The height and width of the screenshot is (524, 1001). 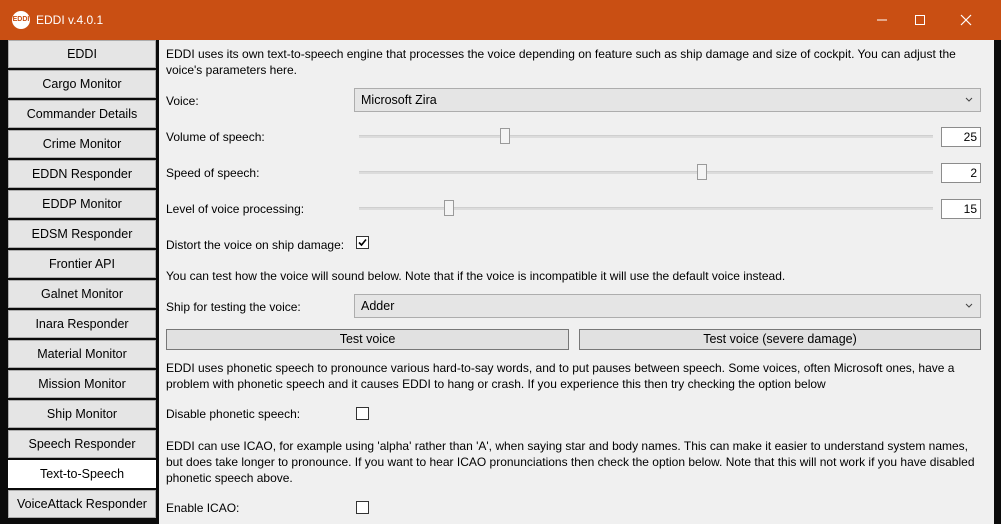 What do you see at coordinates (82, 204) in the screenshot?
I see `tab-eddp-monitor: EDDP Monitor` at bounding box center [82, 204].